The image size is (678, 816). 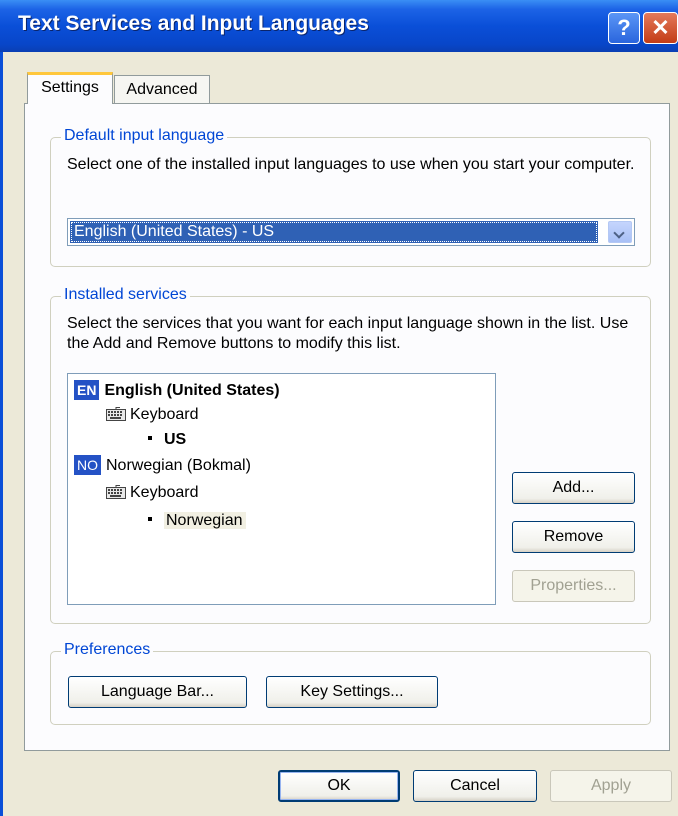 I want to click on tree-item-english-keyboard: Keyboard, so click(x=152, y=415).